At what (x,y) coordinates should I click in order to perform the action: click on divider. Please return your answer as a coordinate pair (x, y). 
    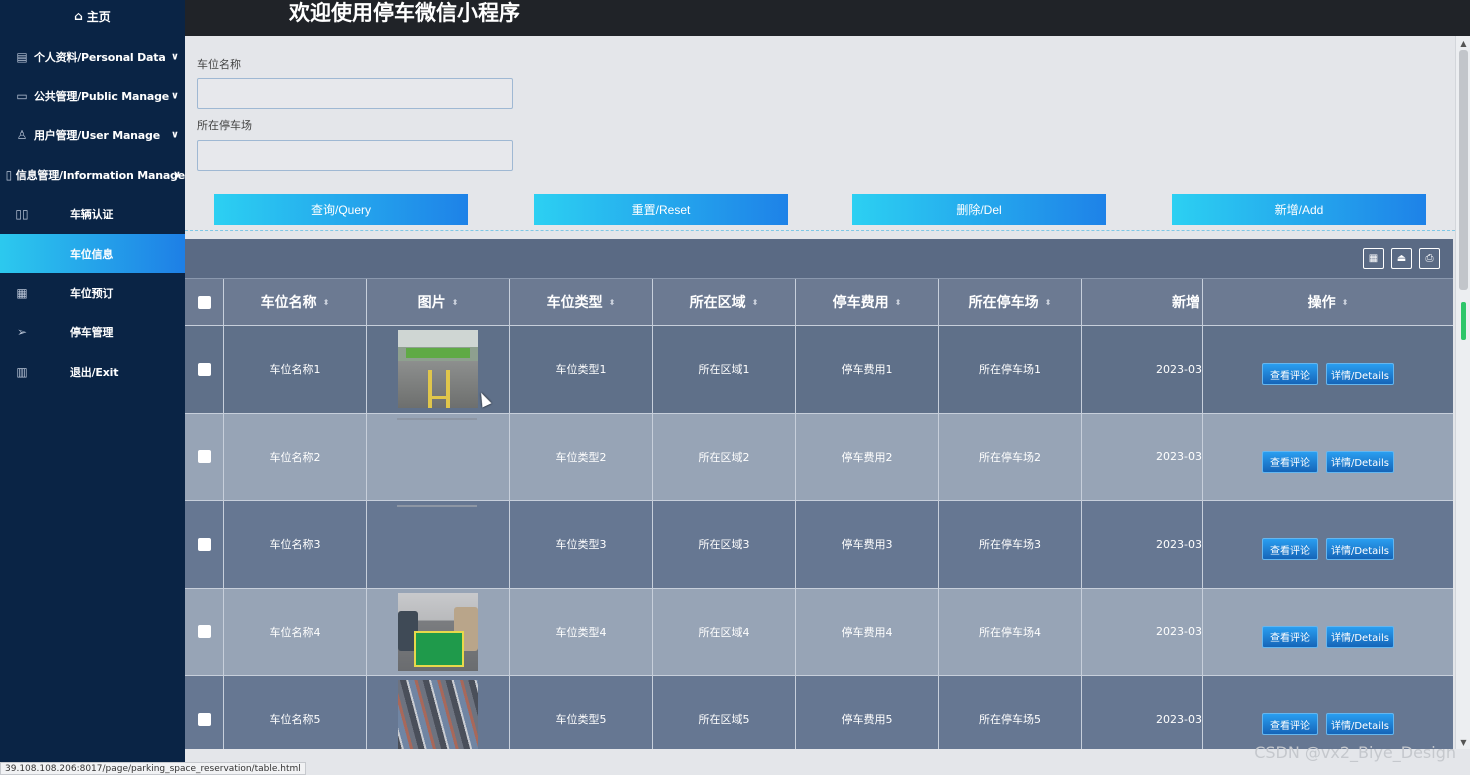
    Looking at the image, I should click on (820, 230).